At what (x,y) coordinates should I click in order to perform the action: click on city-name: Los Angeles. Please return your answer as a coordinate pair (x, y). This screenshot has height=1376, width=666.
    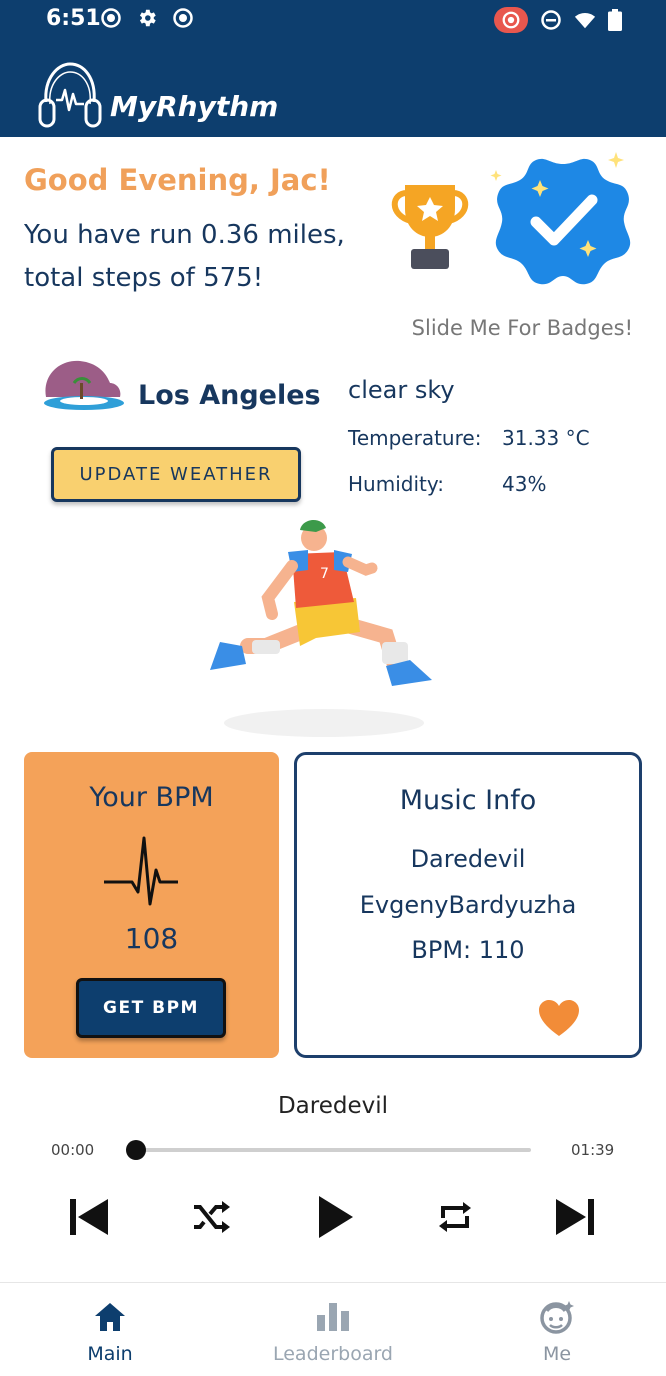
    Looking at the image, I should click on (229, 395).